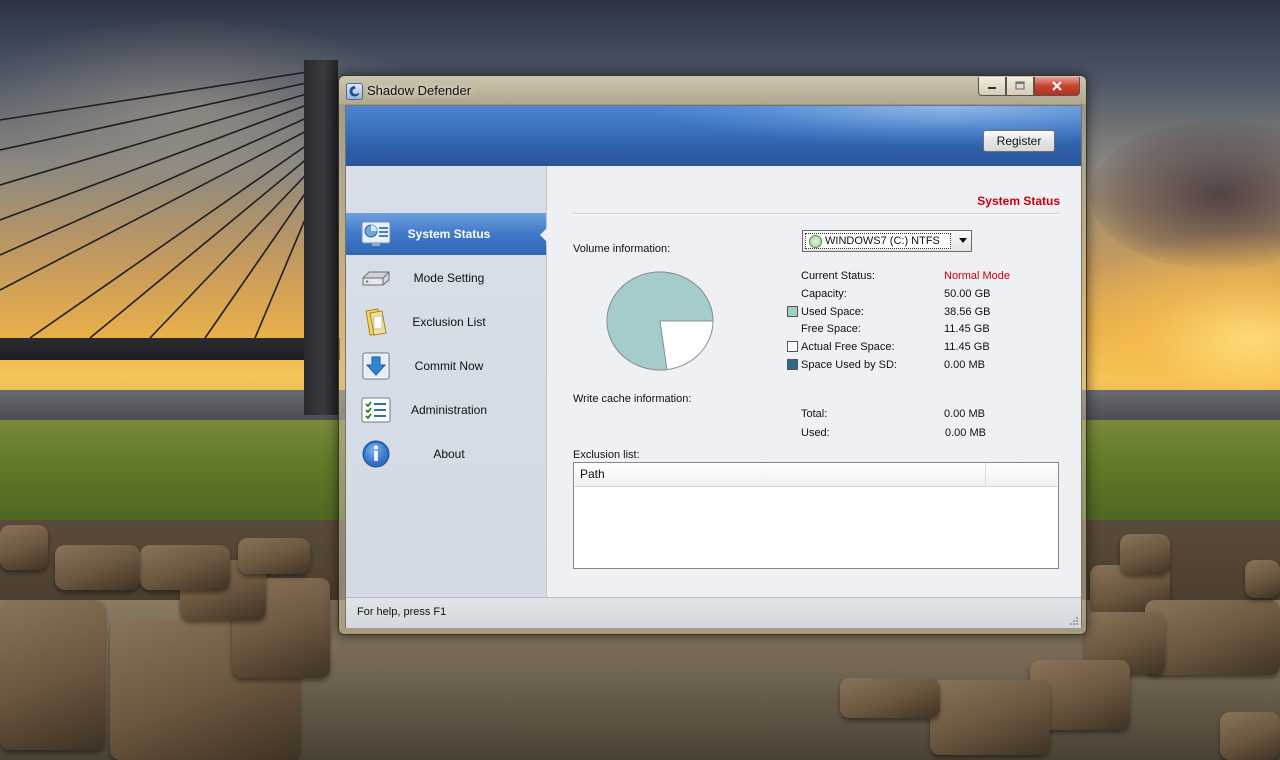 Image resolution: width=1280 pixels, height=760 pixels. Describe the element at coordinates (816, 214) in the screenshot. I see `section-divider` at that location.